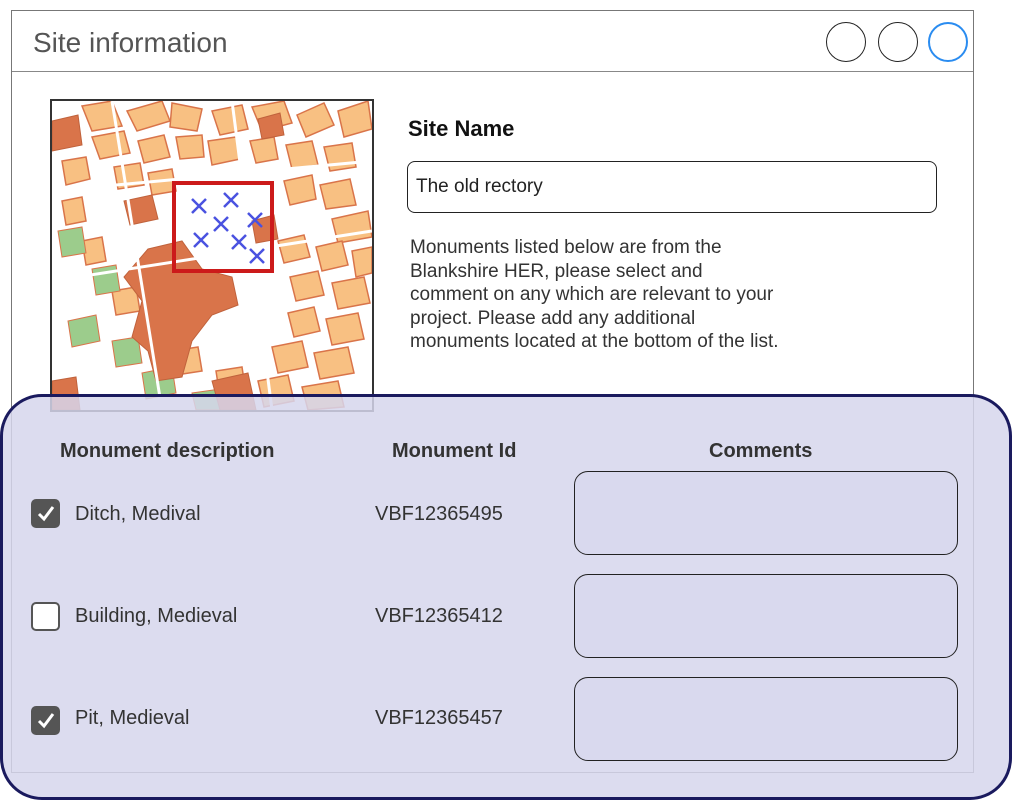 This screenshot has width=1013, height=802. I want to click on window-title: Site information, so click(130, 42).